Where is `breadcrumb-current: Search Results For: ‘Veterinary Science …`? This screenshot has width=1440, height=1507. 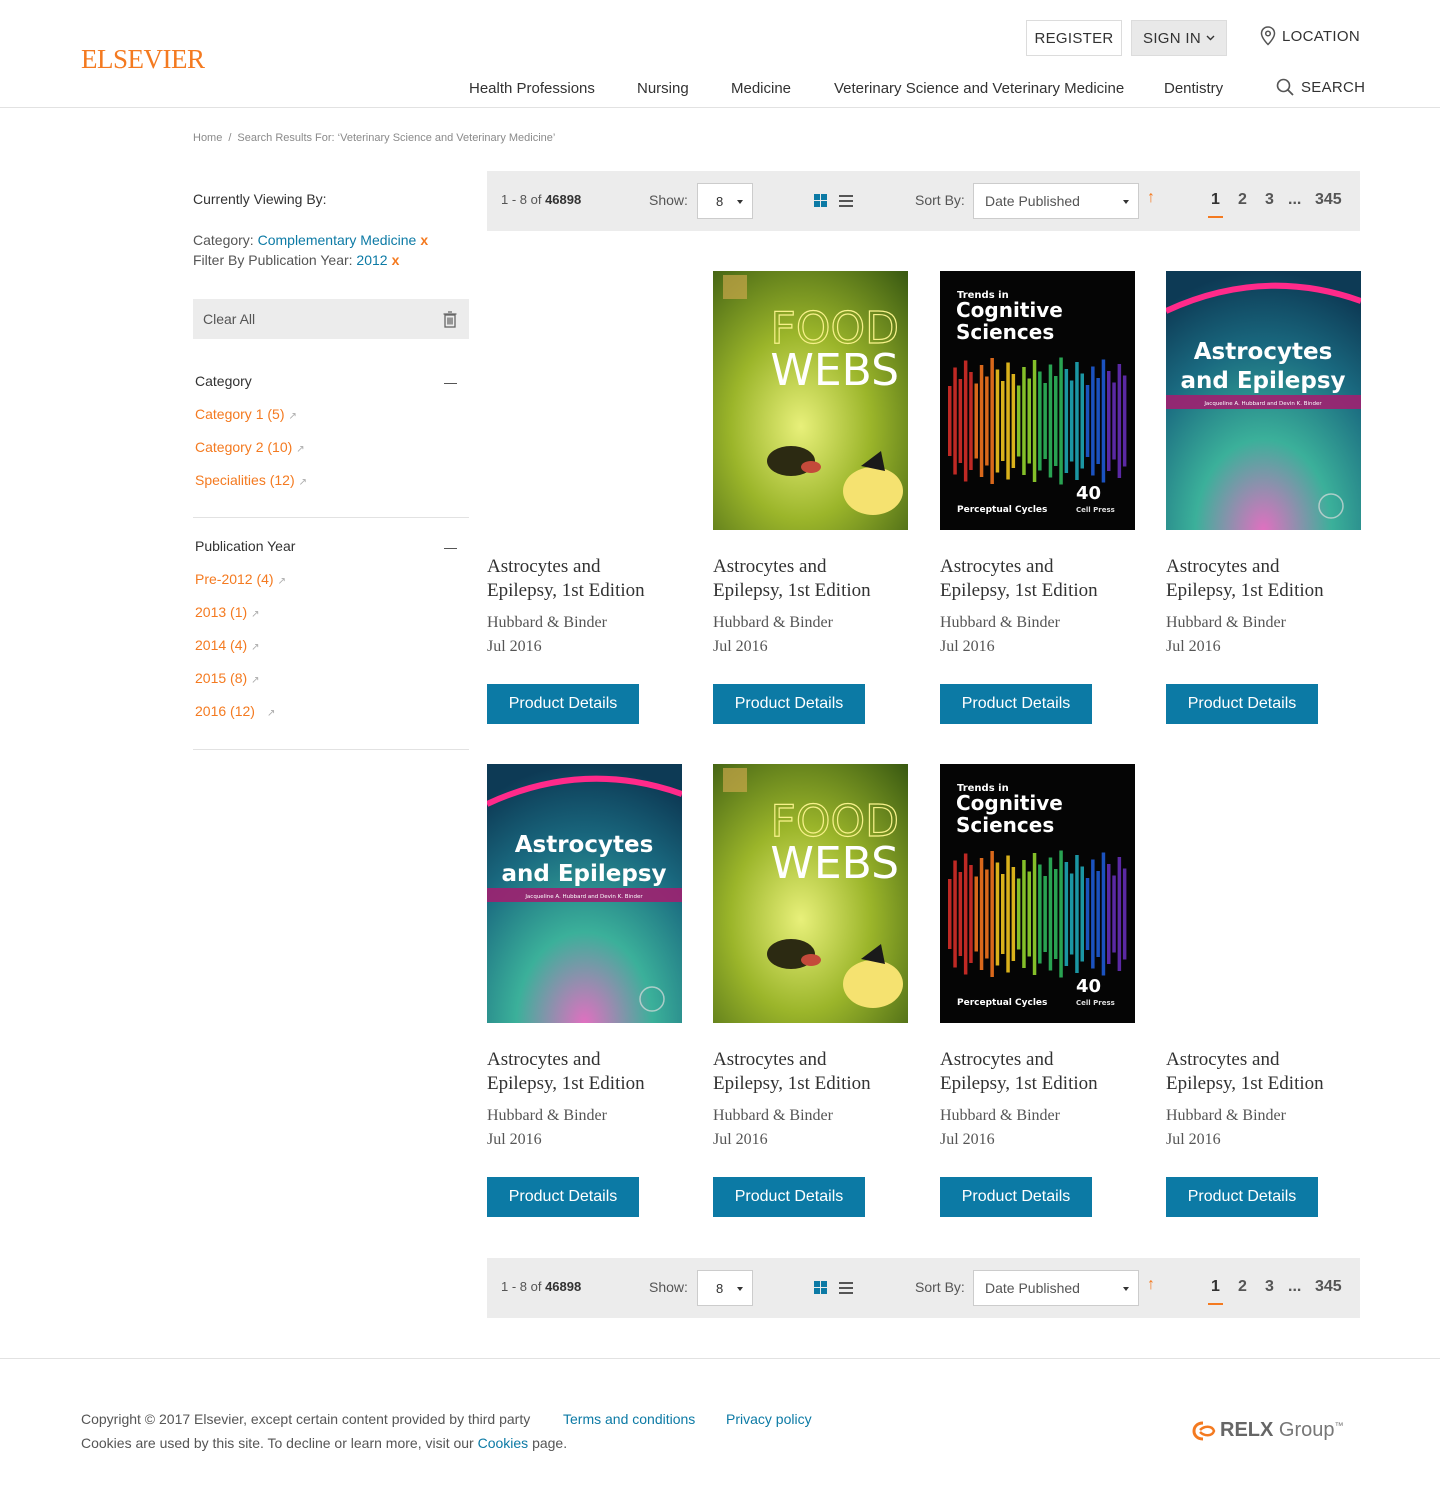
breadcrumb-current: Search Results For: ‘Veterinary Science … is located at coordinates (396, 138).